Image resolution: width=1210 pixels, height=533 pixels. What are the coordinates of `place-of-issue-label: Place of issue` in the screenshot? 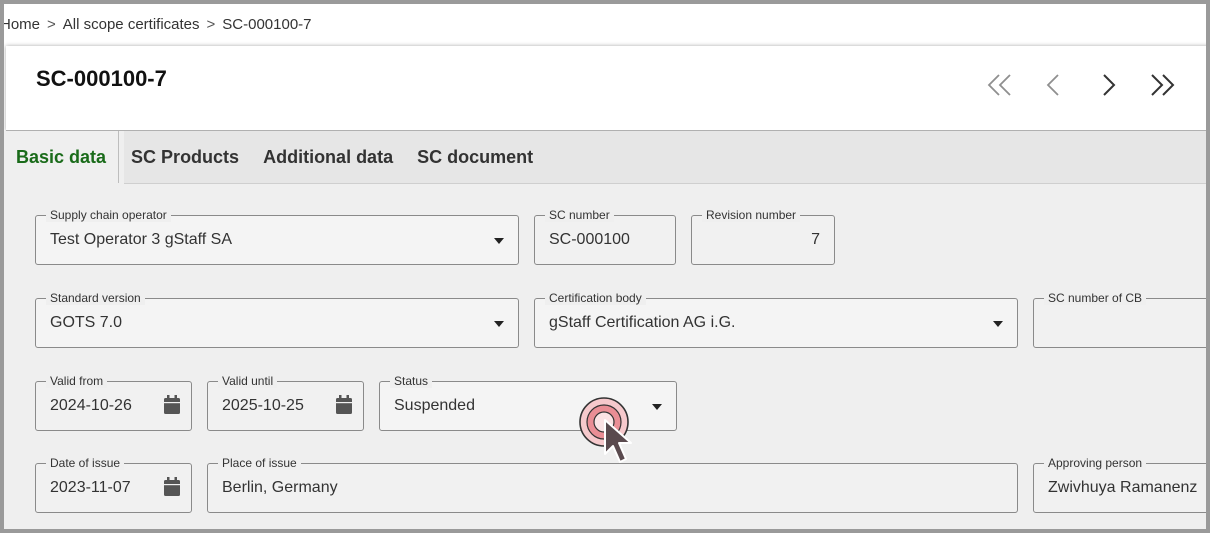 It's located at (259, 463).